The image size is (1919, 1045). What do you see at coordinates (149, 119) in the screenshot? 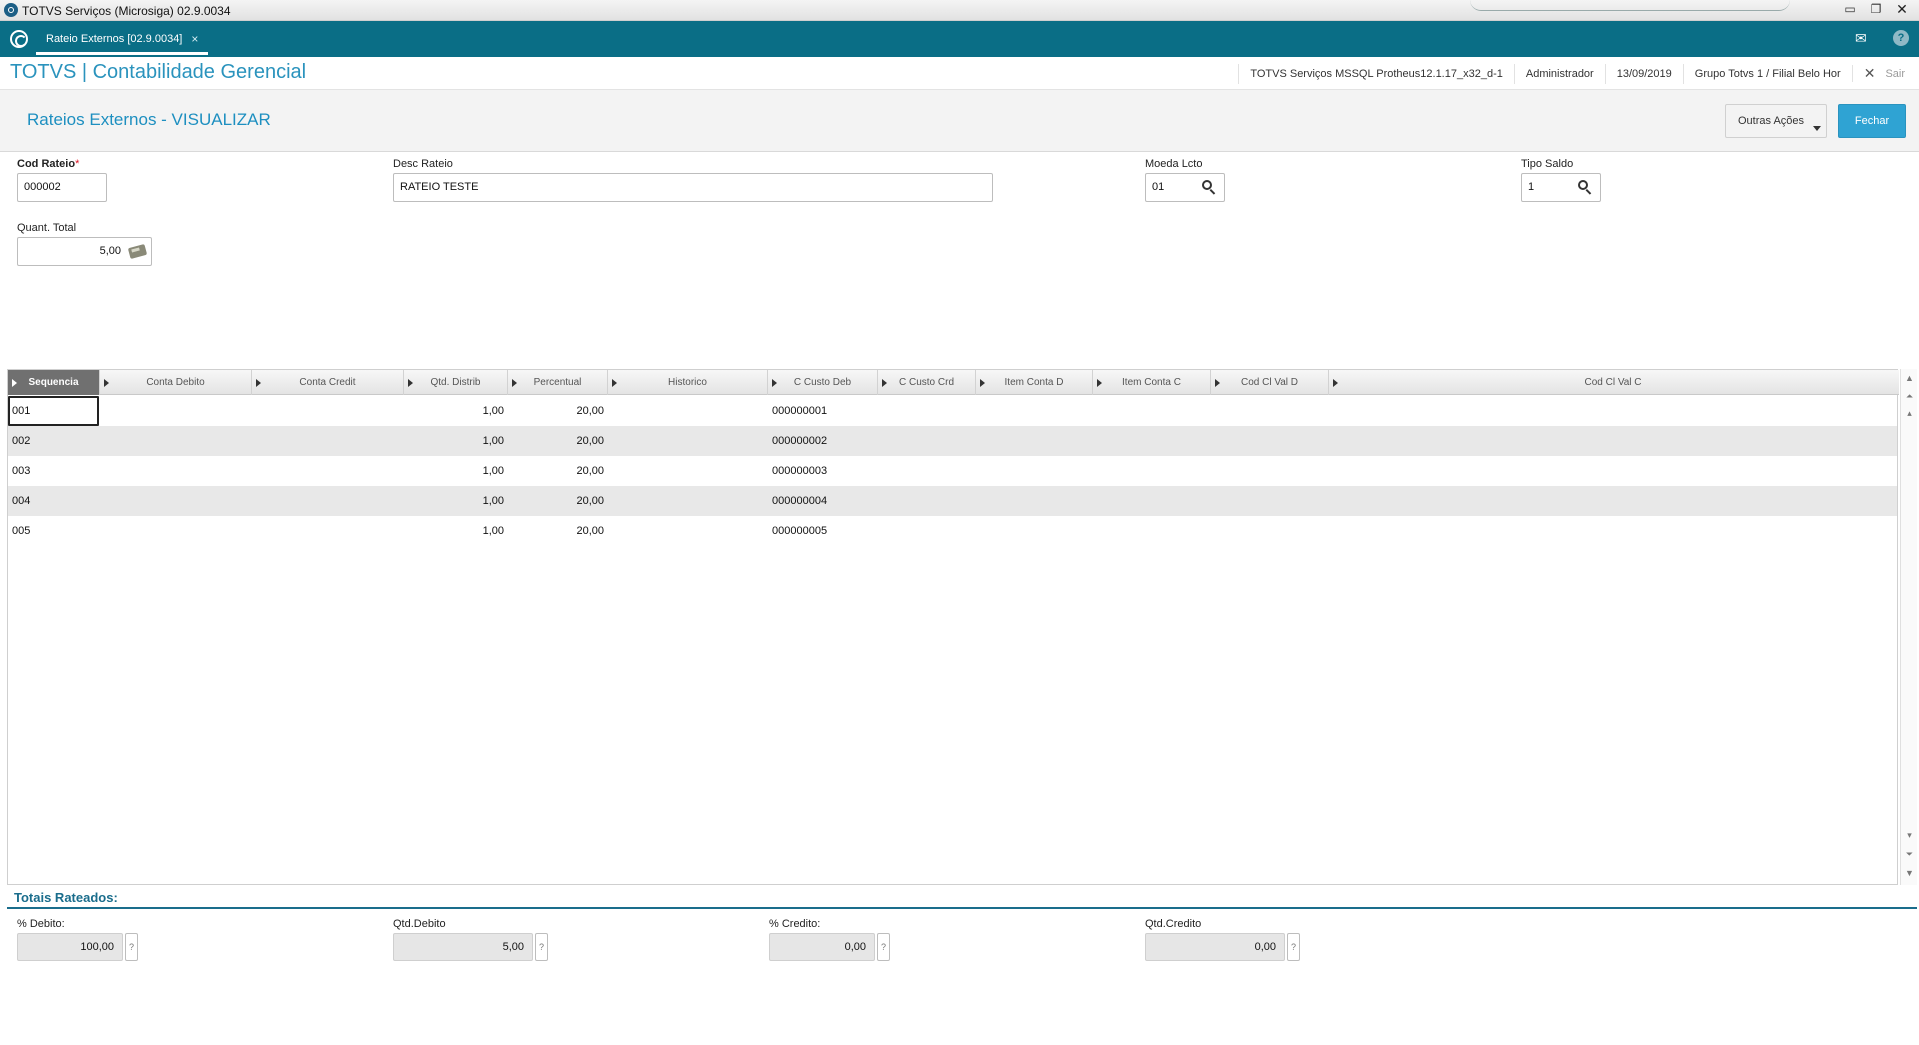
I see `page-title: Rateios Externos - VISUALIZAR` at bounding box center [149, 119].